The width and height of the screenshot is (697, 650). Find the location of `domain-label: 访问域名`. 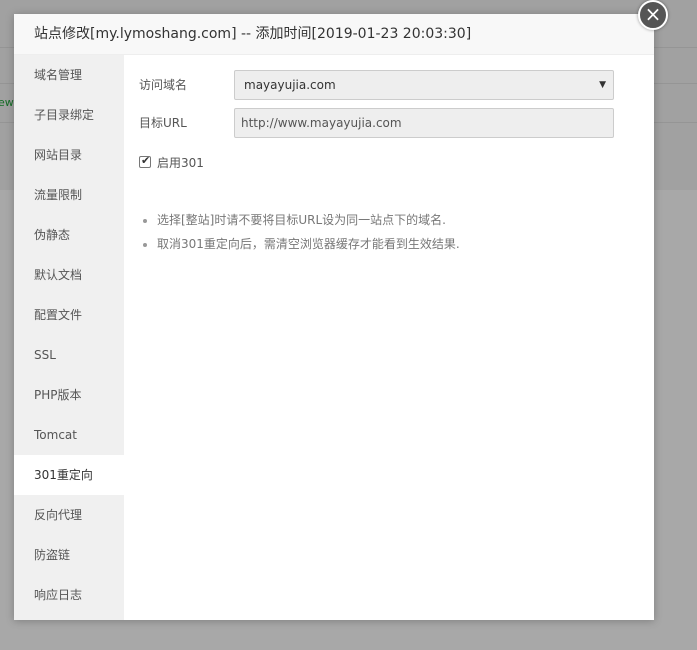

domain-label: 访问域名 is located at coordinates (163, 85).